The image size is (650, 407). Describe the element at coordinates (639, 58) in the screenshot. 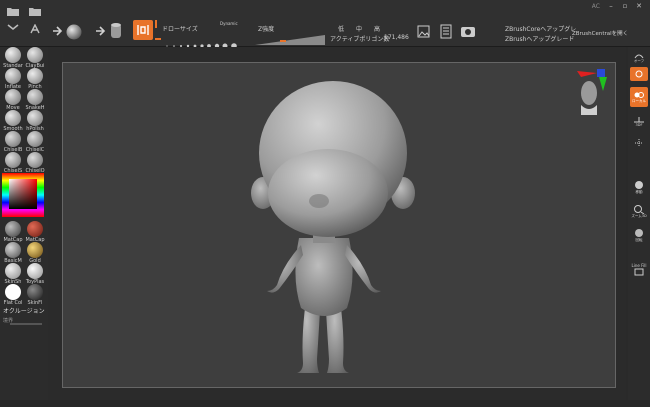

I see `orbit-button: オーフ` at that location.